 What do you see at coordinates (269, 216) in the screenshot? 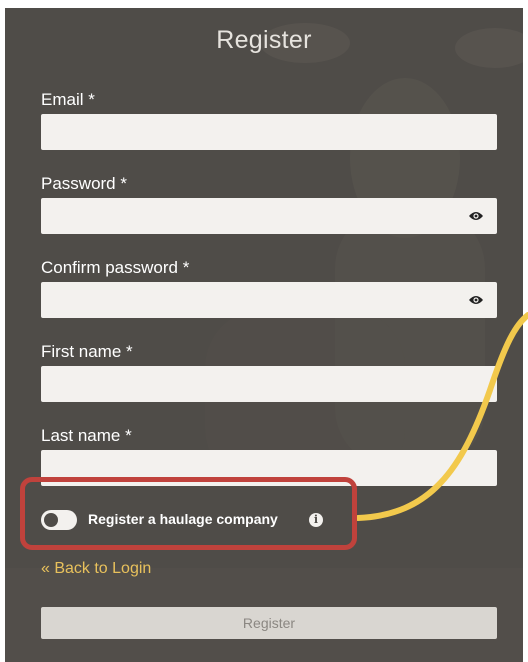
I see `password-field` at bounding box center [269, 216].